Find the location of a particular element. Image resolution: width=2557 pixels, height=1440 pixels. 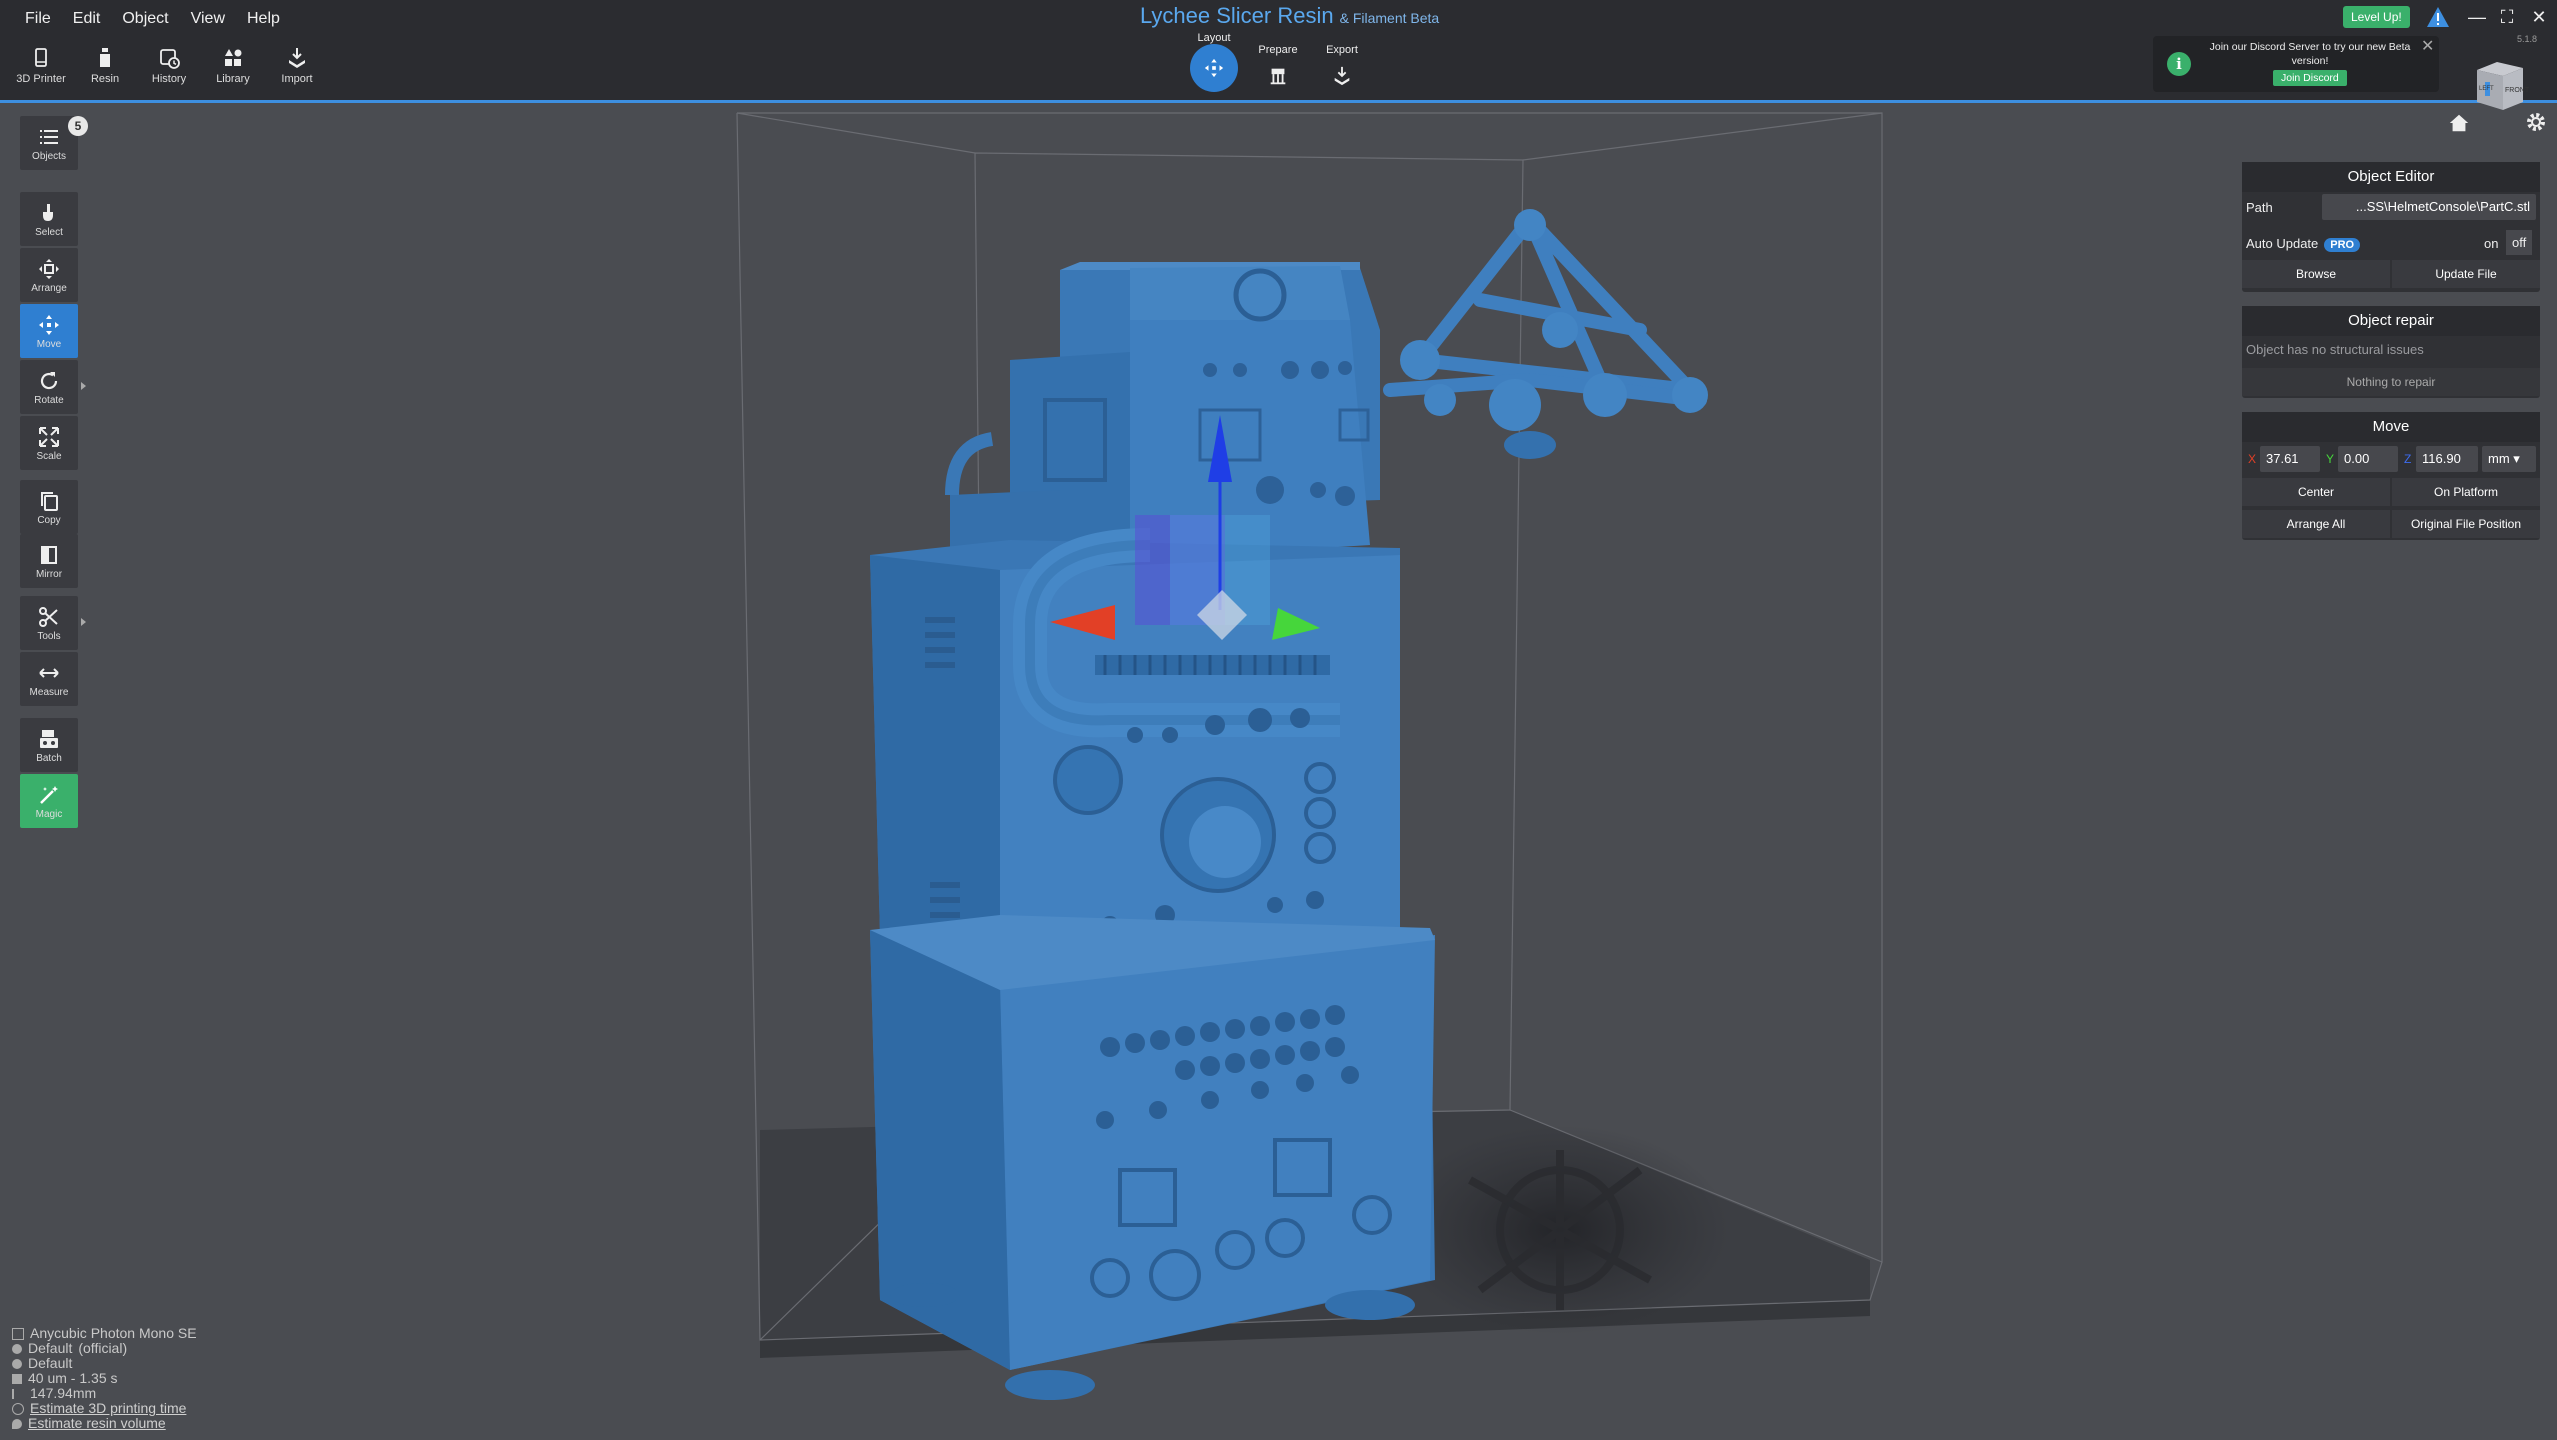

tab-export-icon-wrap is located at coordinates (1342, 76).